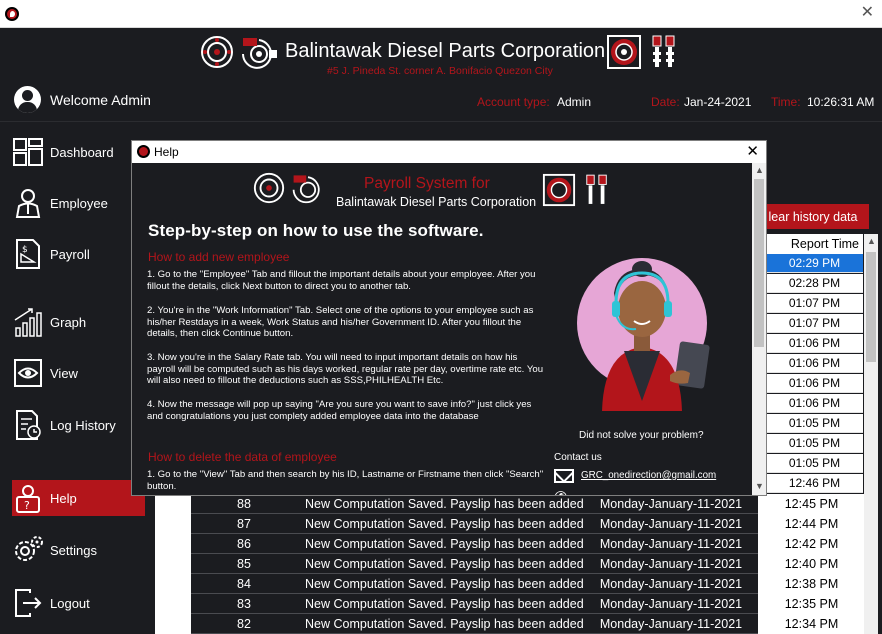  I want to click on sidebar-item-payroll: $ Payroll, so click(78, 254).